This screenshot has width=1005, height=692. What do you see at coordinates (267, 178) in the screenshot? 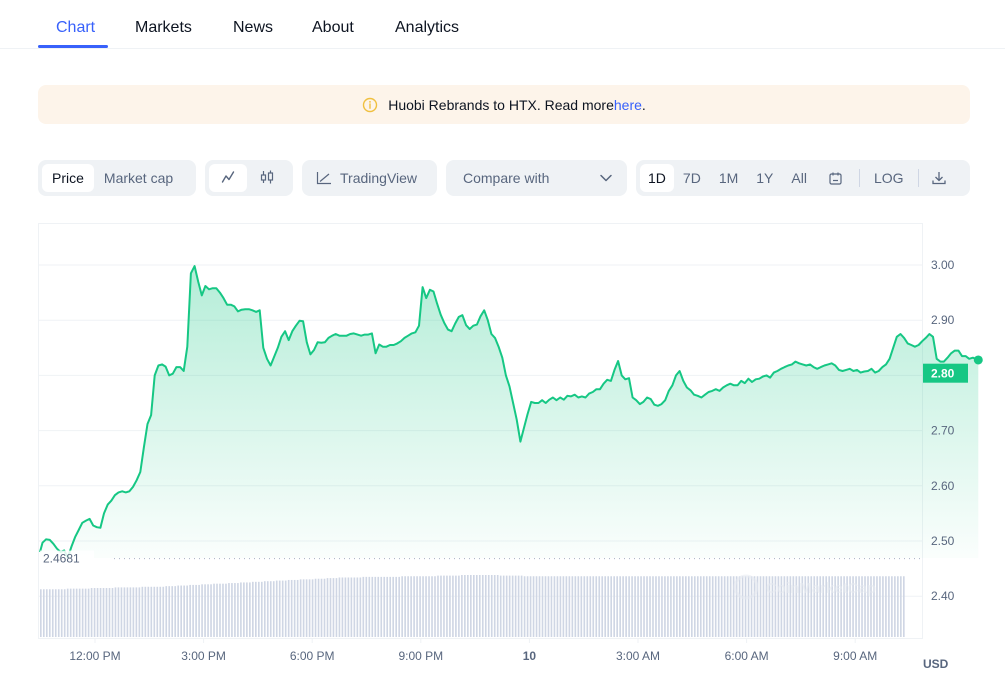
I see `candlestick-button` at bounding box center [267, 178].